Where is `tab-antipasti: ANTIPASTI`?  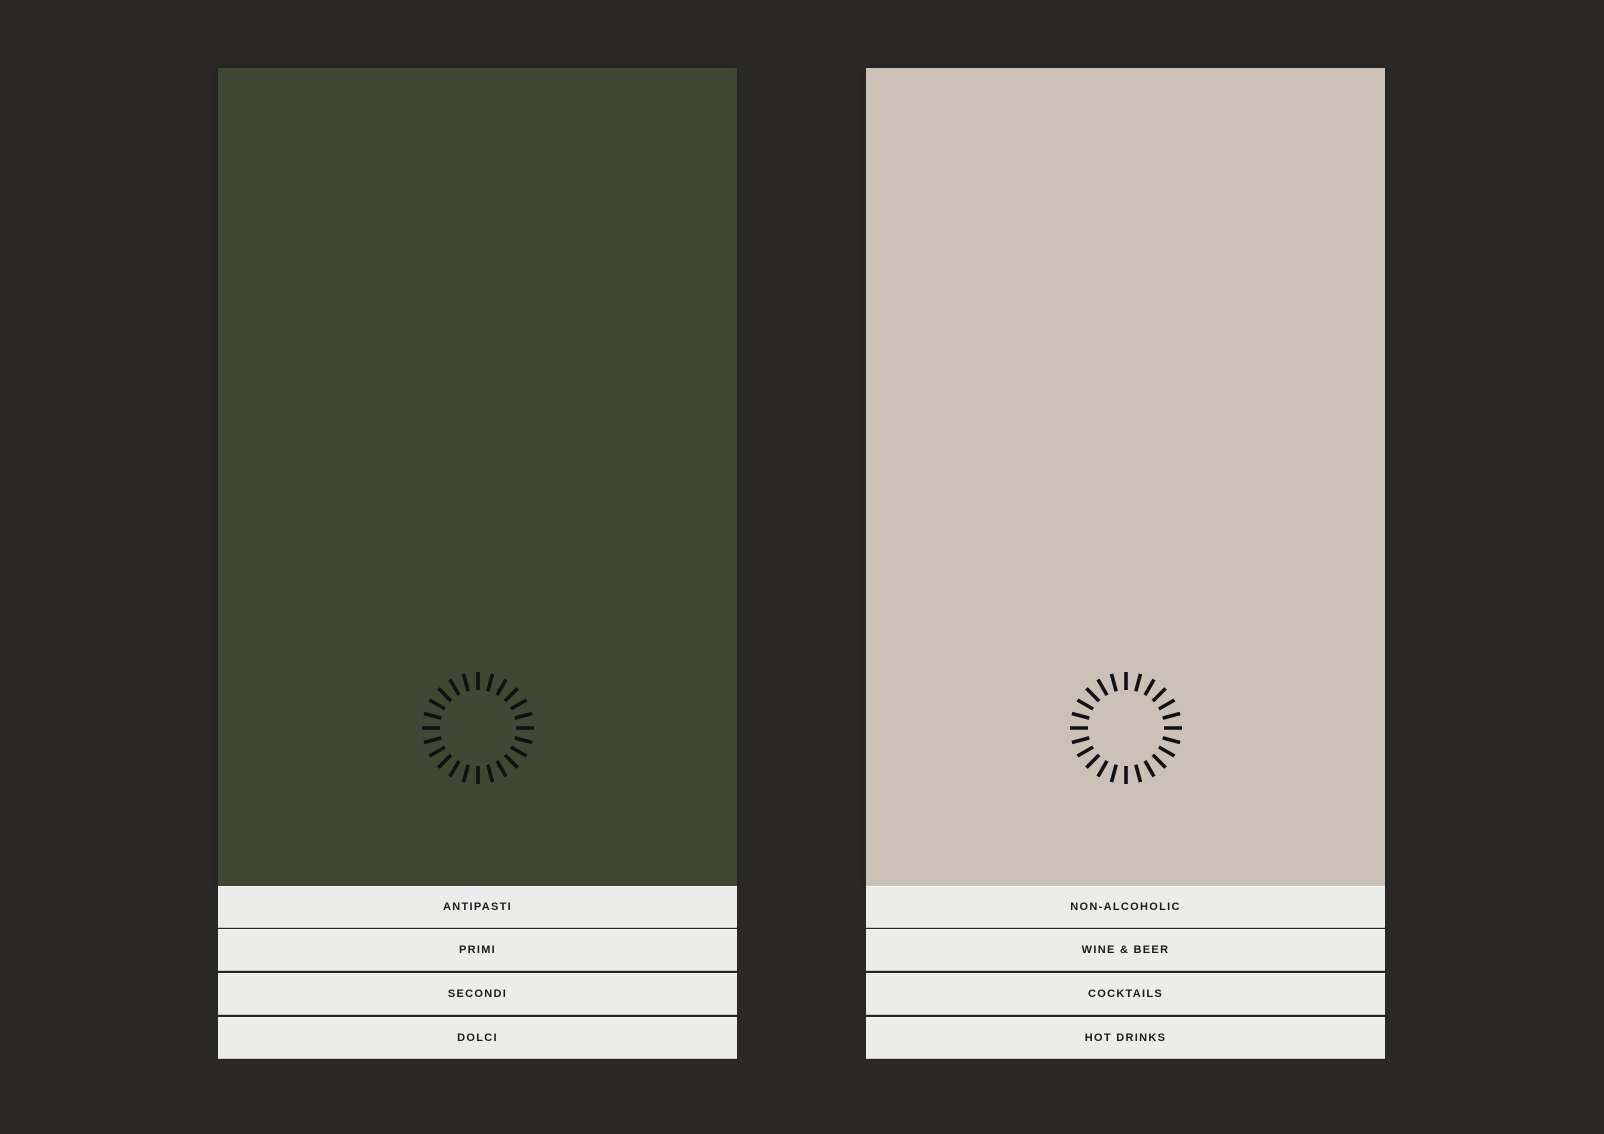
tab-antipasti: ANTIPASTI is located at coordinates (477, 907).